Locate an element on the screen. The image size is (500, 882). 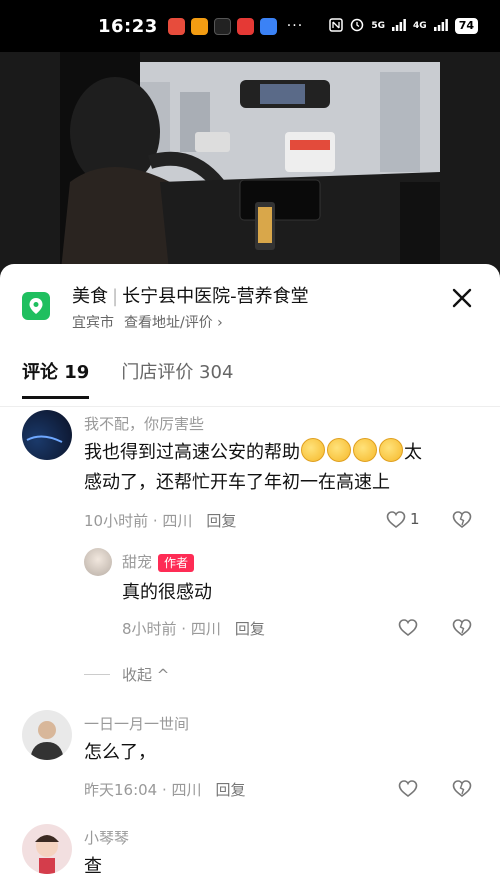
close-icon is located at coordinates (462, 298).